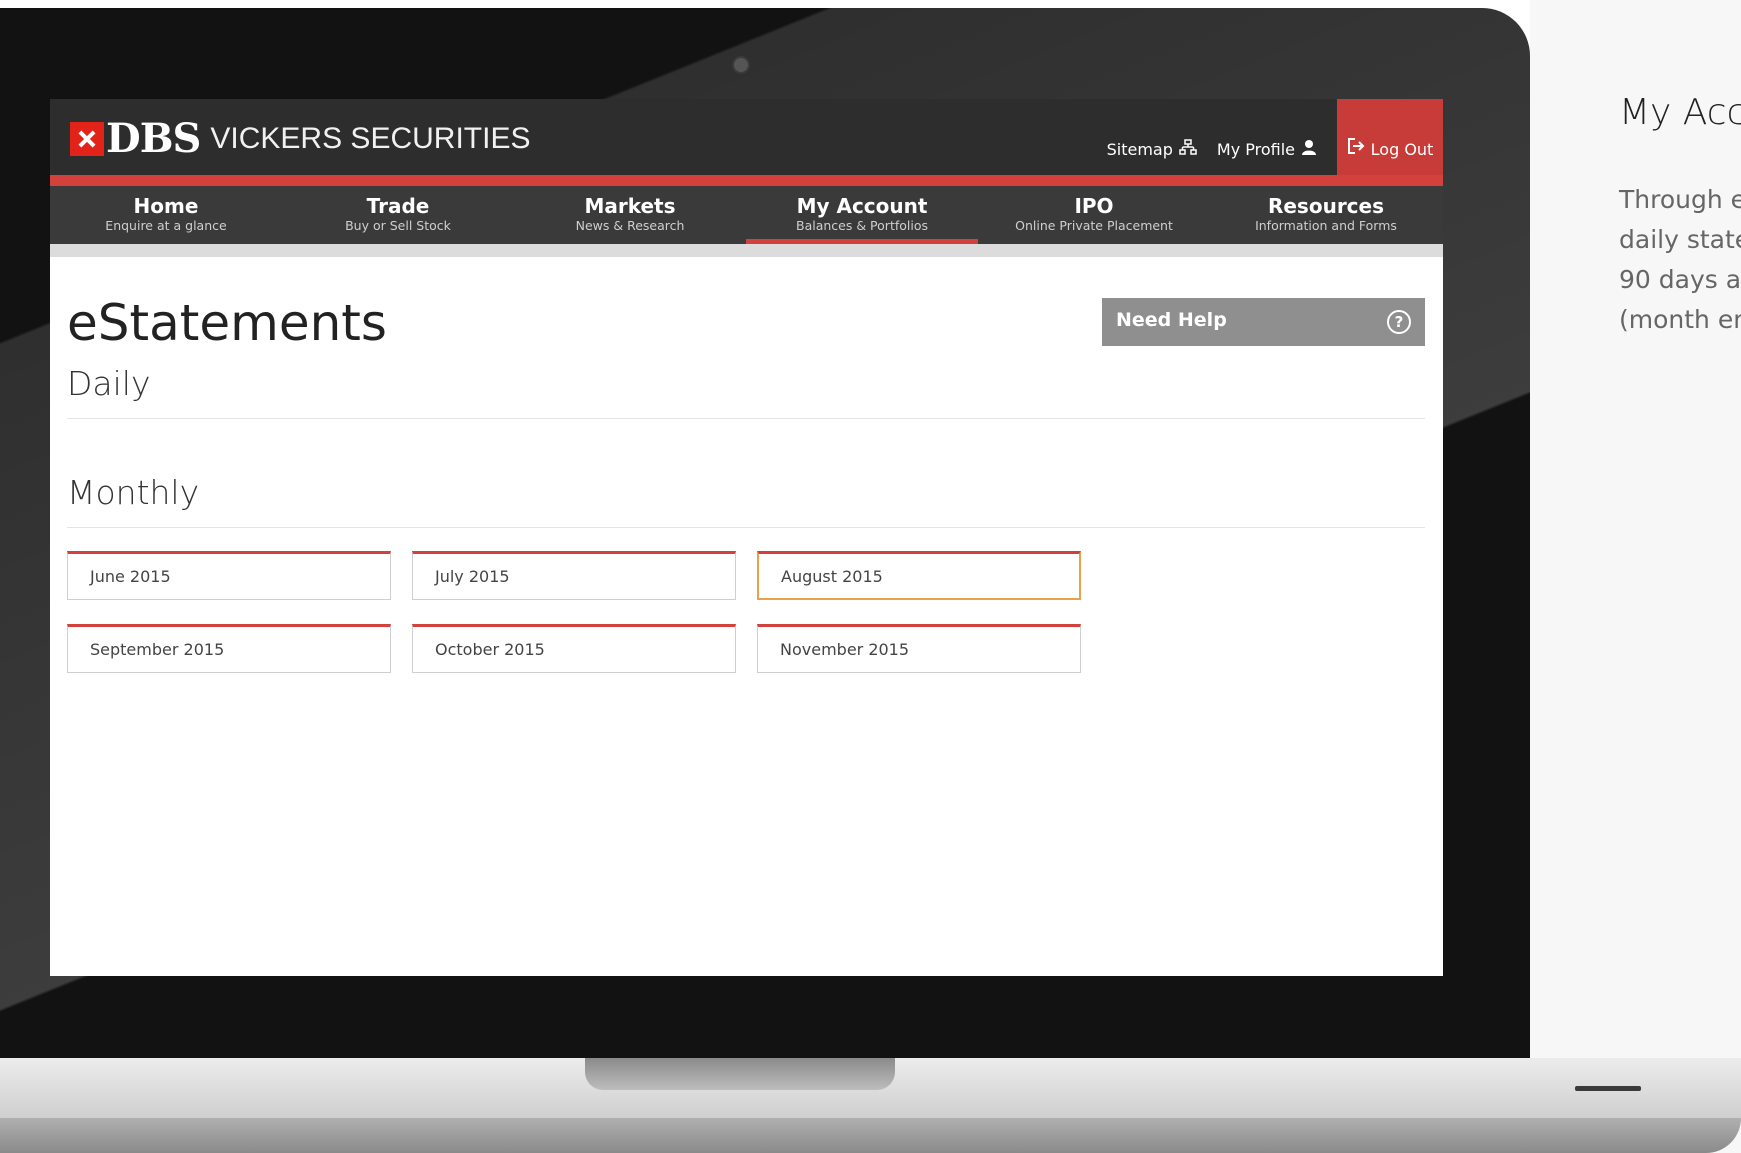 This screenshot has height=1153, width=1741. What do you see at coordinates (1680, 199) in the screenshot?
I see `side-desc-line: Through e` at bounding box center [1680, 199].